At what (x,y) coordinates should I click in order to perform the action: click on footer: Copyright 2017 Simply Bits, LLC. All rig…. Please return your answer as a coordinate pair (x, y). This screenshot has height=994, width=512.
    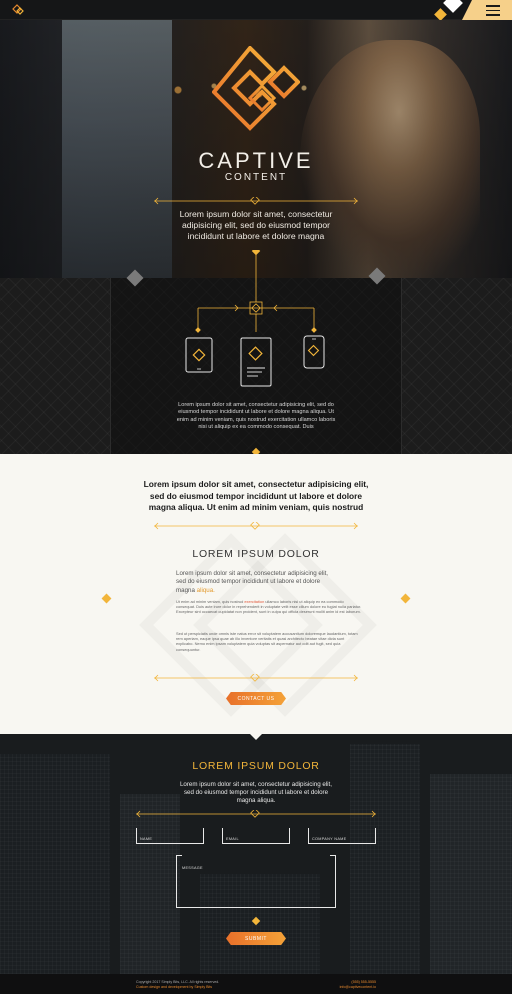
    Looking at the image, I should click on (256, 984).